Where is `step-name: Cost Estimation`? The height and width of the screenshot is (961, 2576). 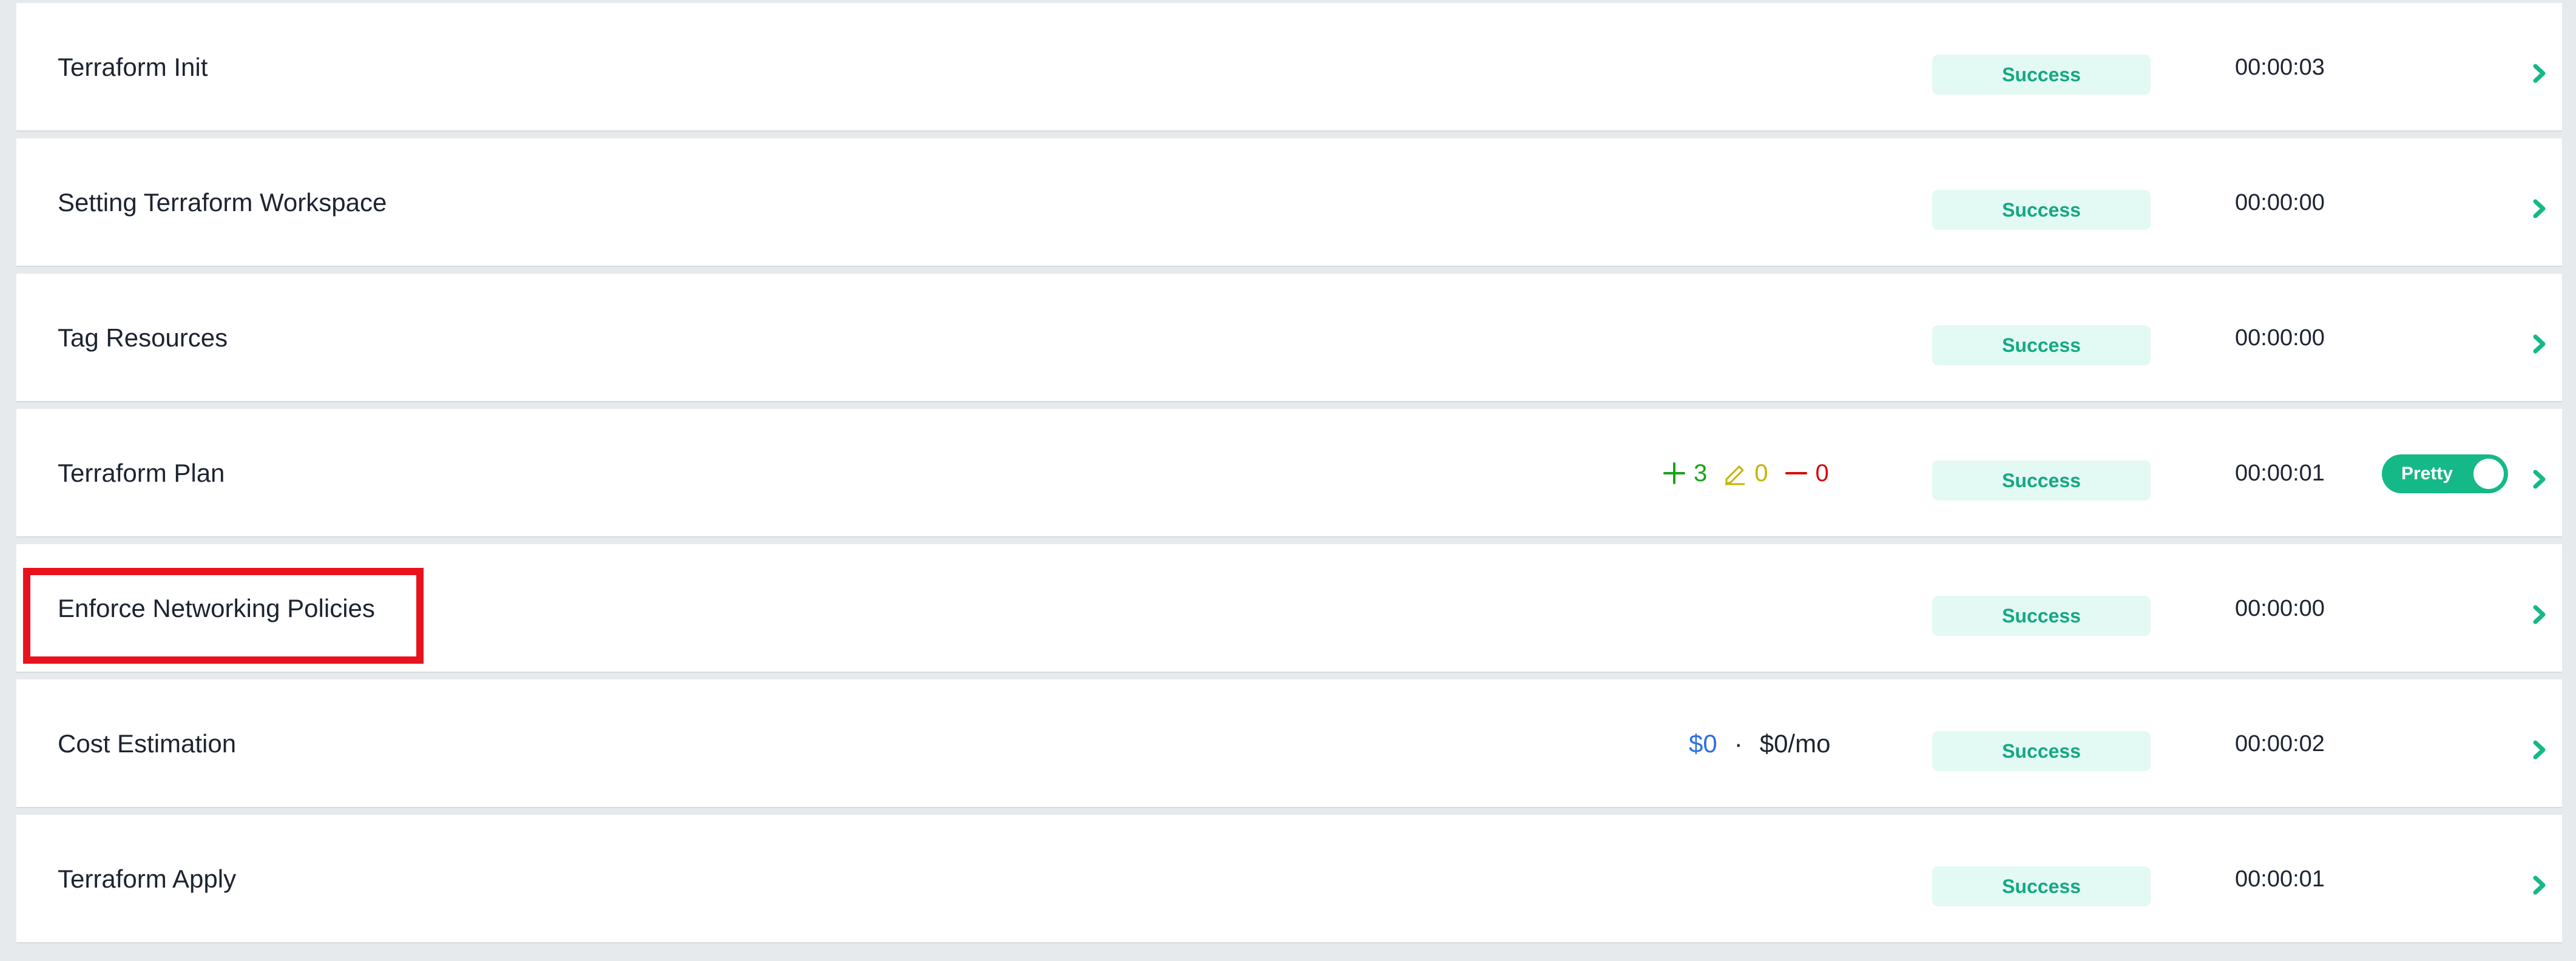
step-name: Cost Estimation is located at coordinates (147, 743).